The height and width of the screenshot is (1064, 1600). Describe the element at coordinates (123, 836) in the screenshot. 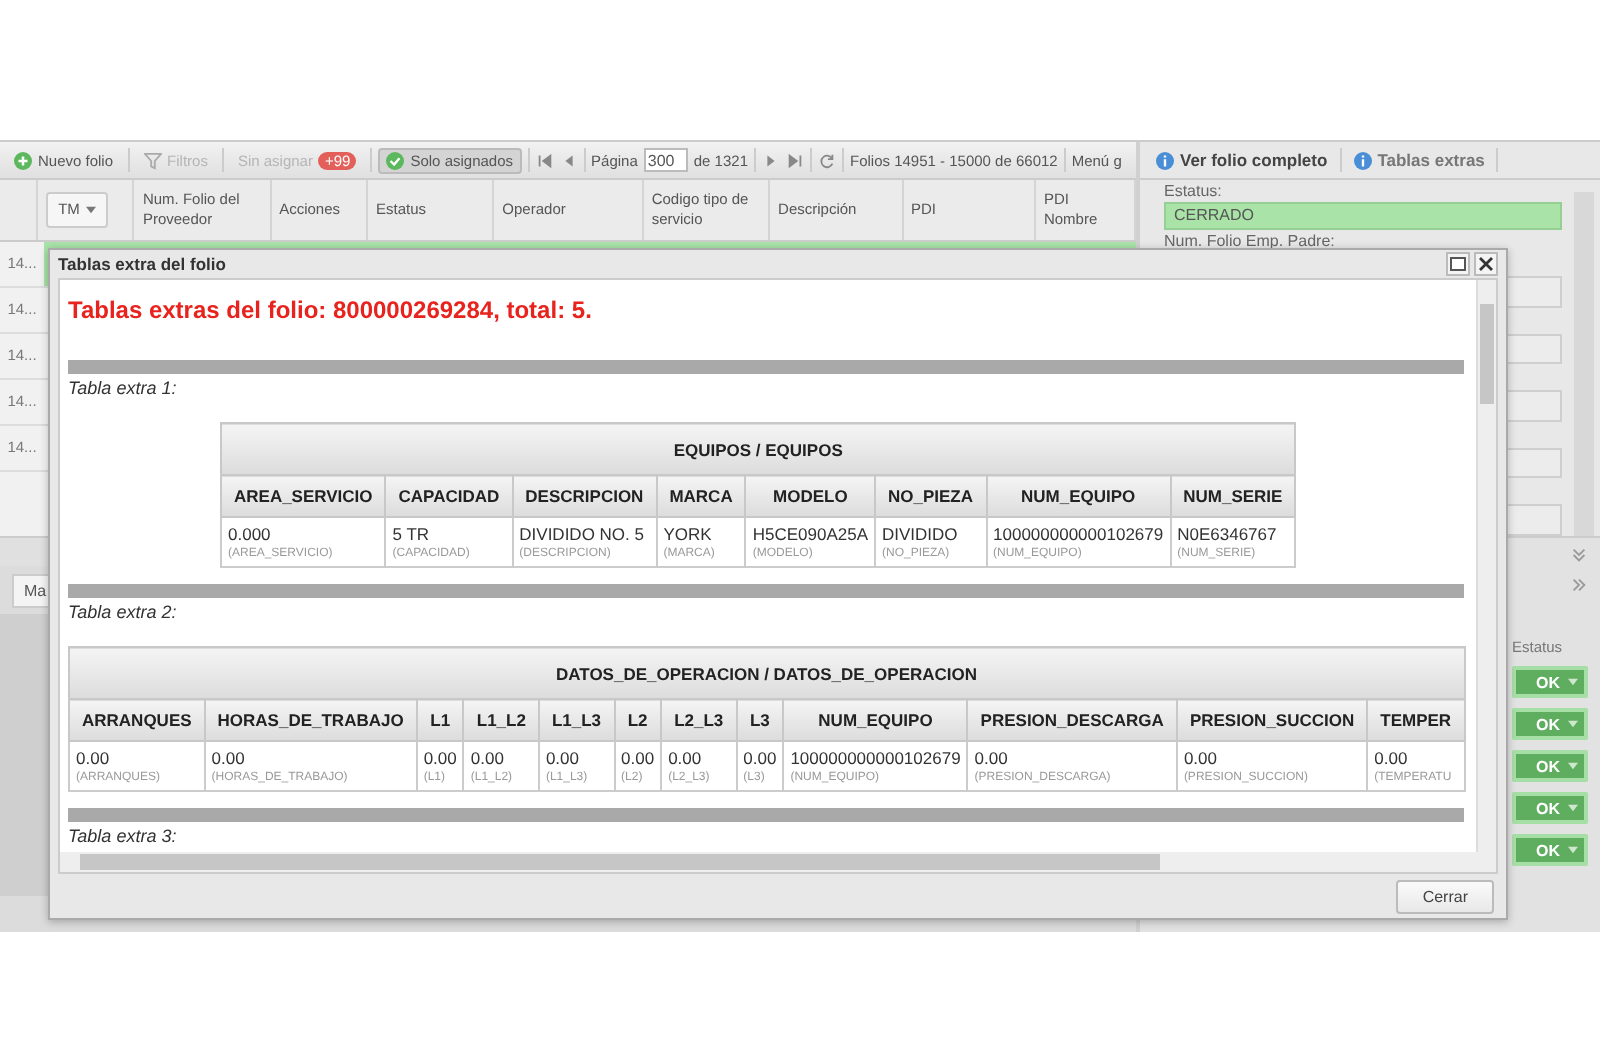

I see `table-caption: Tabla extra 3:` at that location.